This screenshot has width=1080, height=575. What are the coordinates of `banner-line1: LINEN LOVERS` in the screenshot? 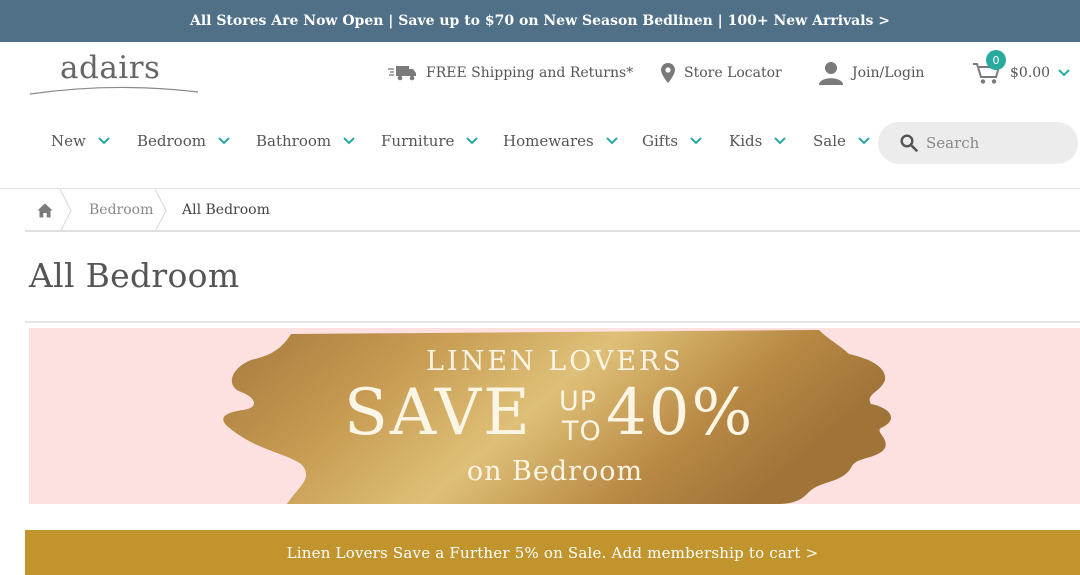 It's located at (555, 361).